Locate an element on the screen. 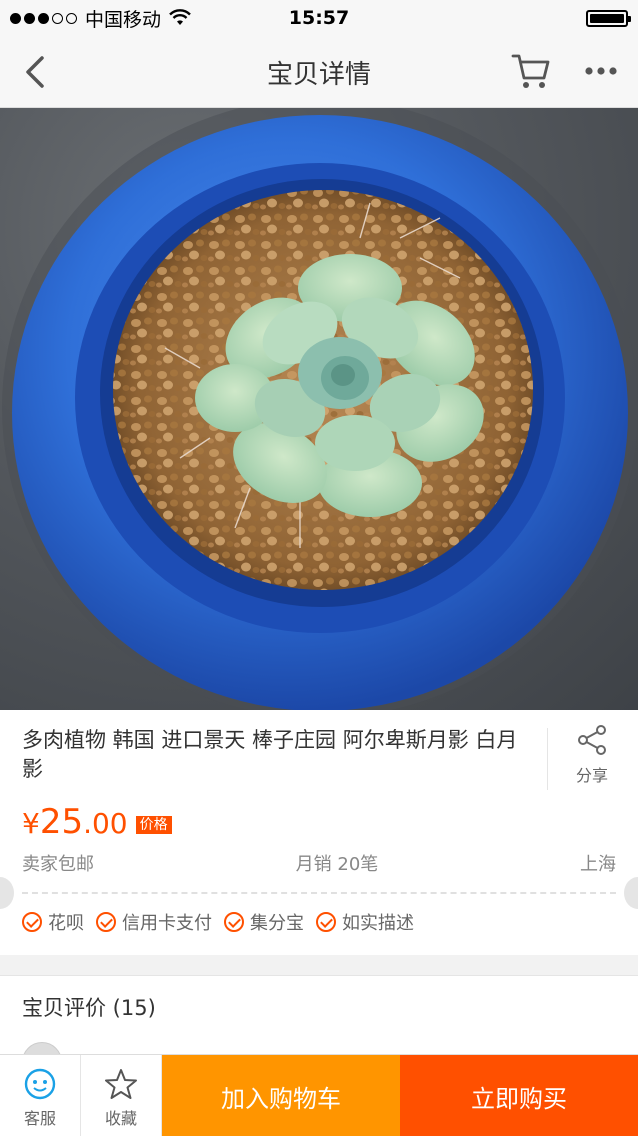  bottom-action-bar: 客服 收藏 加入购物车 立即购买 is located at coordinates (319, 1095).